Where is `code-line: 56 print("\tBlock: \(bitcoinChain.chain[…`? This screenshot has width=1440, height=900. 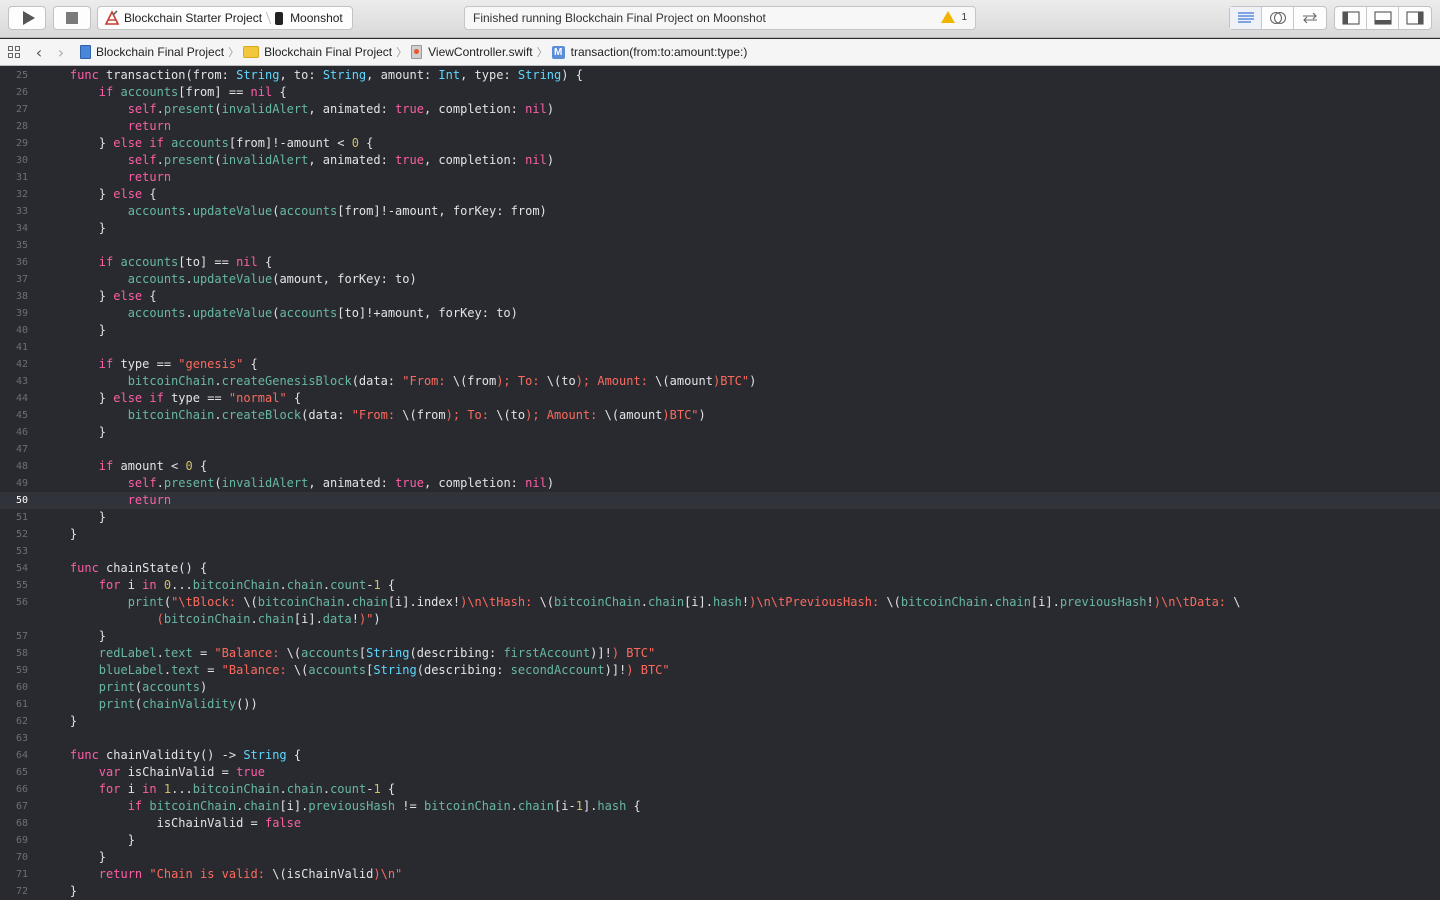 code-line: 56 print("\tBlock: \(bitcoinChain.chain[… is located at coordinates (720, 602).